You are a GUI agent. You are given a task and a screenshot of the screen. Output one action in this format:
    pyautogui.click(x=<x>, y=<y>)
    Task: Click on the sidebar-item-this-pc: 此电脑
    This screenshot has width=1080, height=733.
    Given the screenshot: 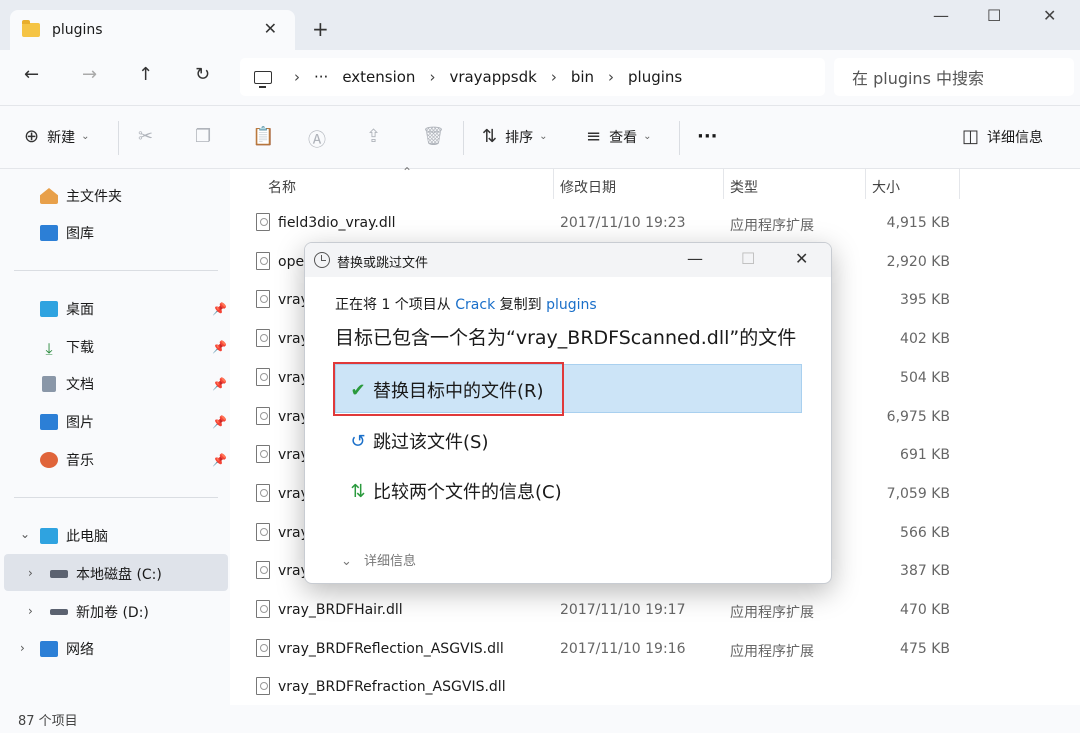 What is the action you would take?
    pyautogui.click(x=74, y=536)
    